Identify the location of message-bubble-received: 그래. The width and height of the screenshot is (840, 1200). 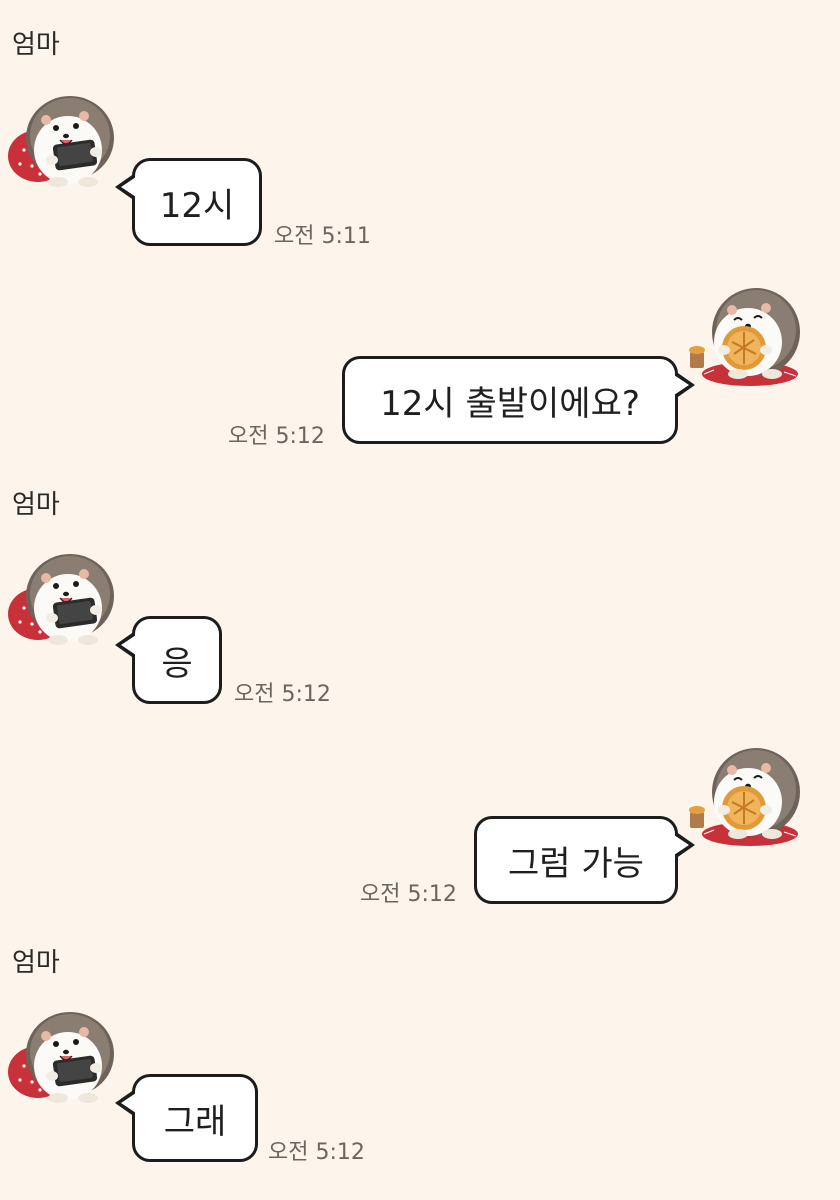
(186, 1118).